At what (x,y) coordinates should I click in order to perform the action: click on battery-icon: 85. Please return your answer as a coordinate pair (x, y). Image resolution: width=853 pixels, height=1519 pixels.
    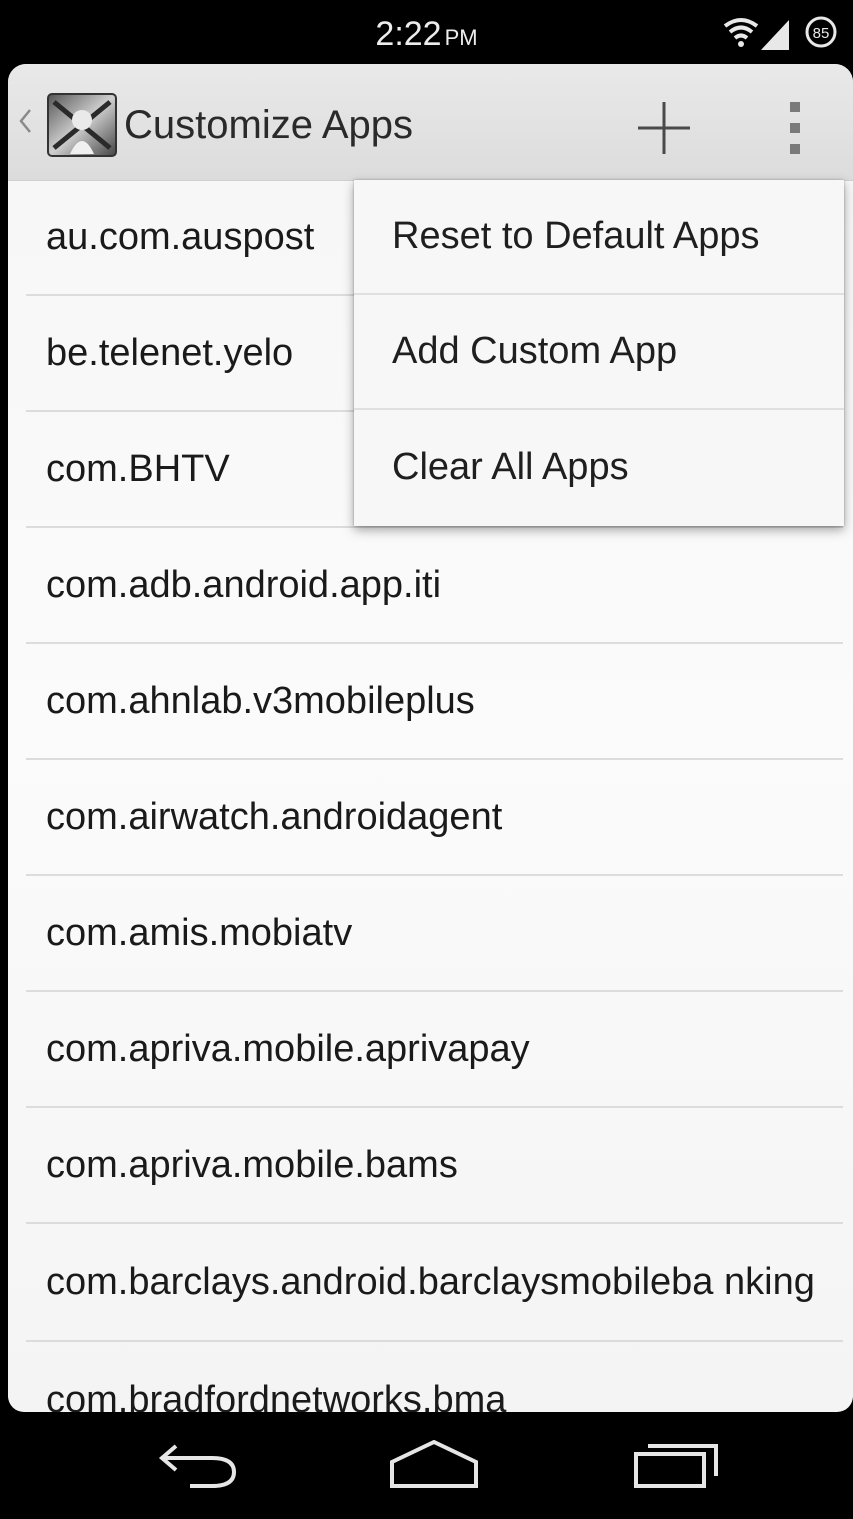
    Looking at the image, I should click on (821, 32).